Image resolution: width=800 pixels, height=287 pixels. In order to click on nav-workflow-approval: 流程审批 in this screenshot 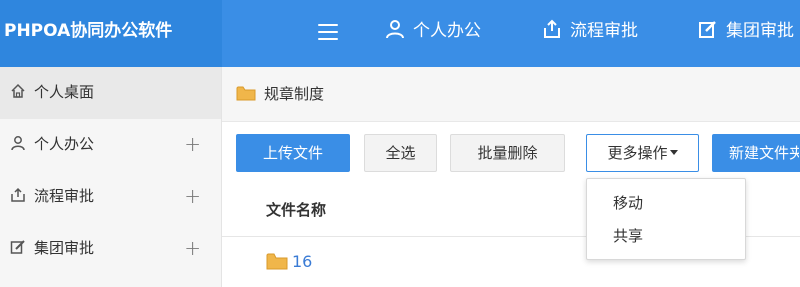, I will do `click(590, 33)`.